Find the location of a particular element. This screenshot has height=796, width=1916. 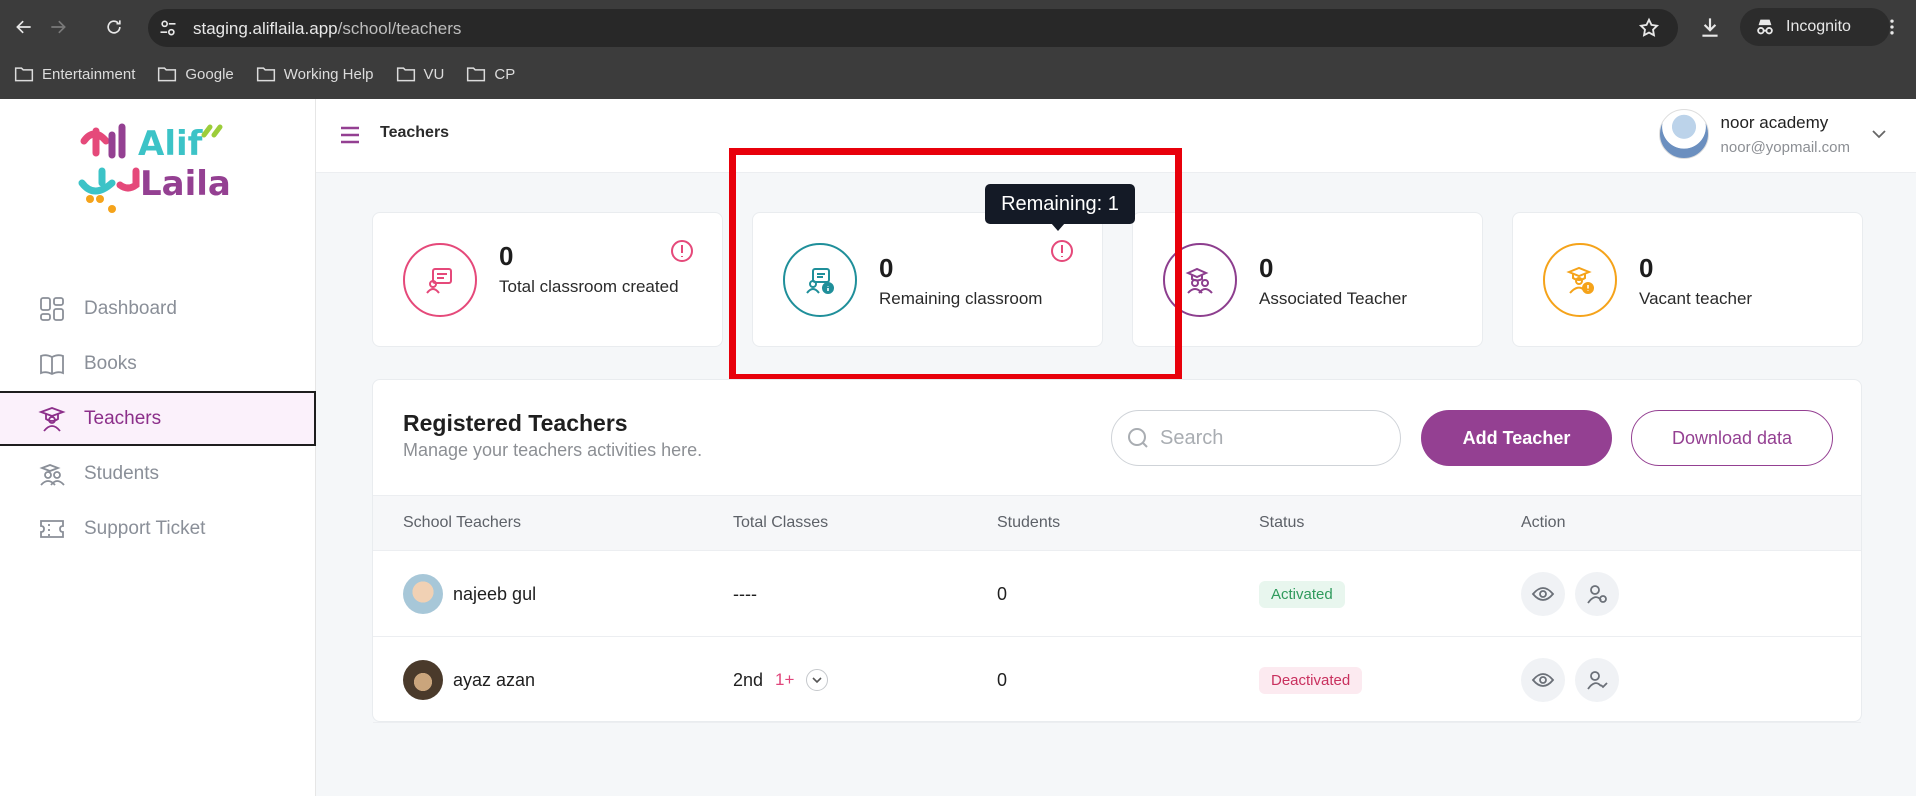

bookmark-label: Google is located at coordinates (209, 74).